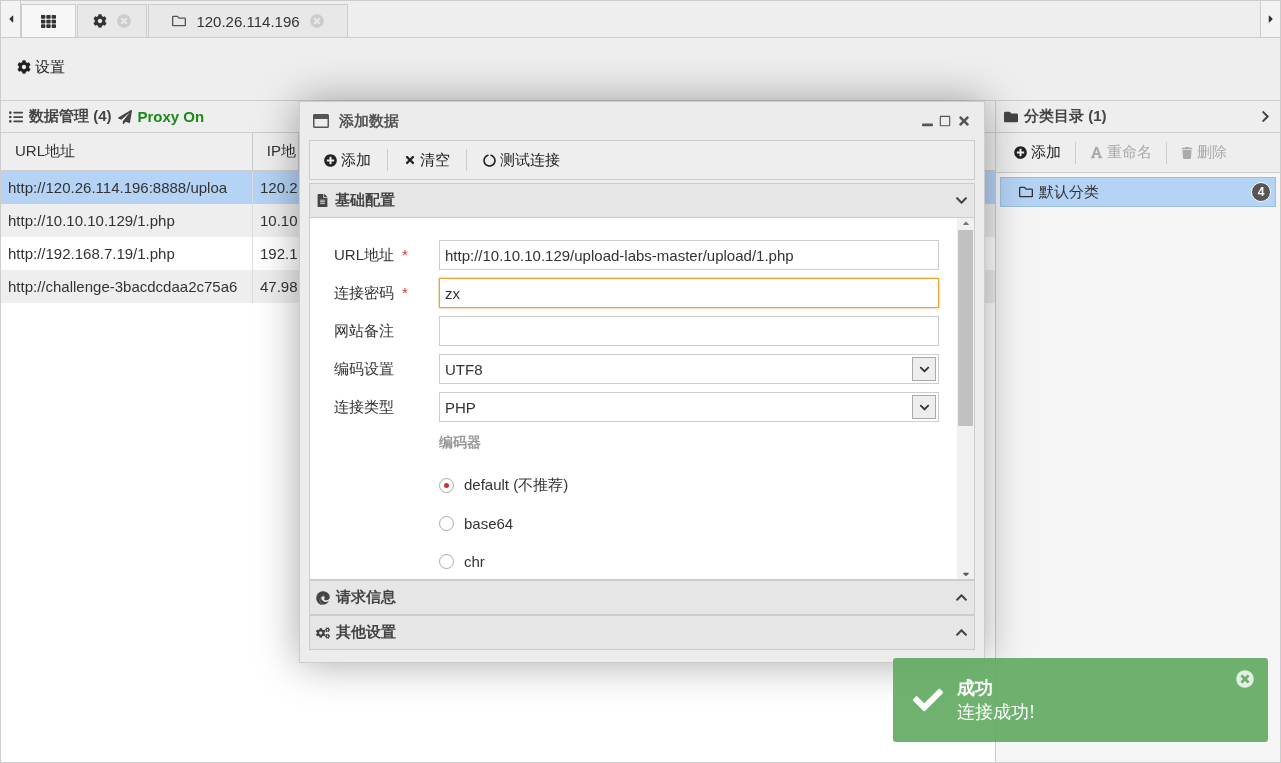 The width and height of the screenshot is (1281, 763). What do you see at coordinates (698, 485) in the screenshot?
I see `radio-option: default (不推荐)` at bounding box center [698, 485].